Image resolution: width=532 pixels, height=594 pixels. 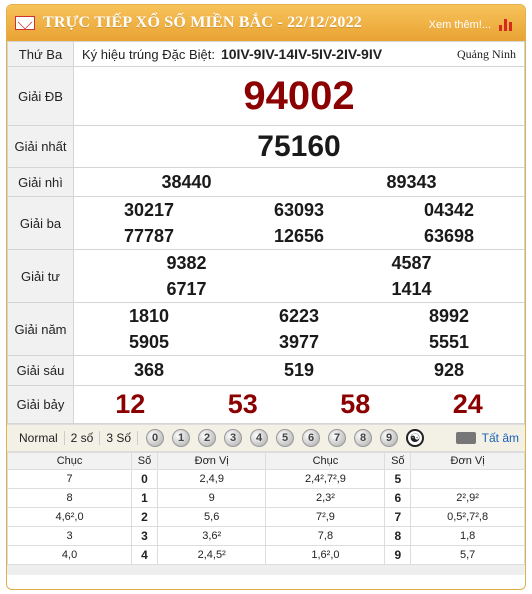 What do you see at coordinates (325, 517) in the screenshot?
I see `loto-cell: 7²,9` at bounding box center [325, 517].